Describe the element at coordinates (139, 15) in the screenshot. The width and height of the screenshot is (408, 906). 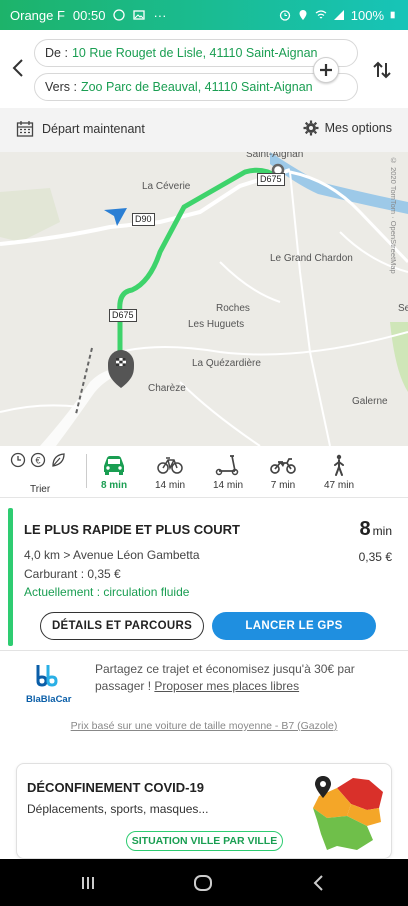
I see `gallery-icon` at that location.